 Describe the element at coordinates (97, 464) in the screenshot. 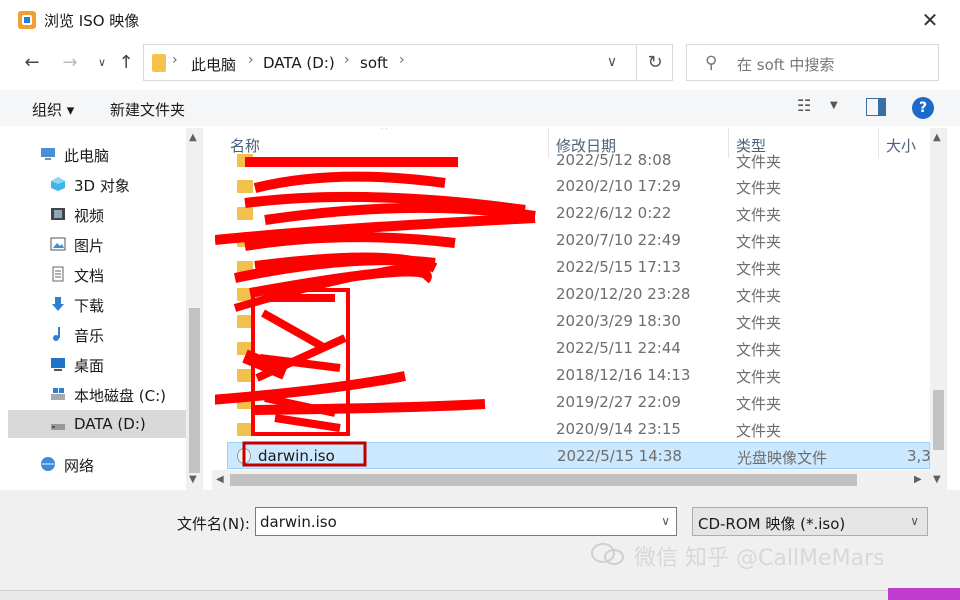

I see `nav-item-network: 网络` at that location.